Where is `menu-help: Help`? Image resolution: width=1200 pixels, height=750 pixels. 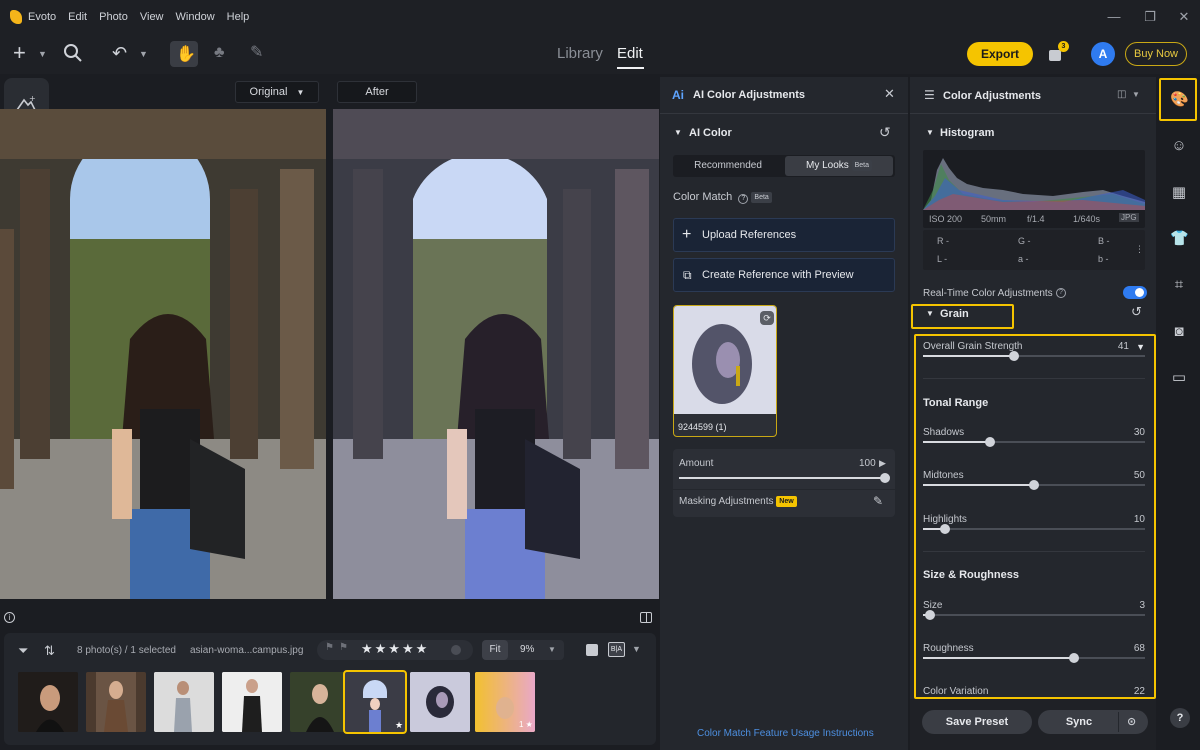 menu-help: Help is located at coordinates (238, 17).